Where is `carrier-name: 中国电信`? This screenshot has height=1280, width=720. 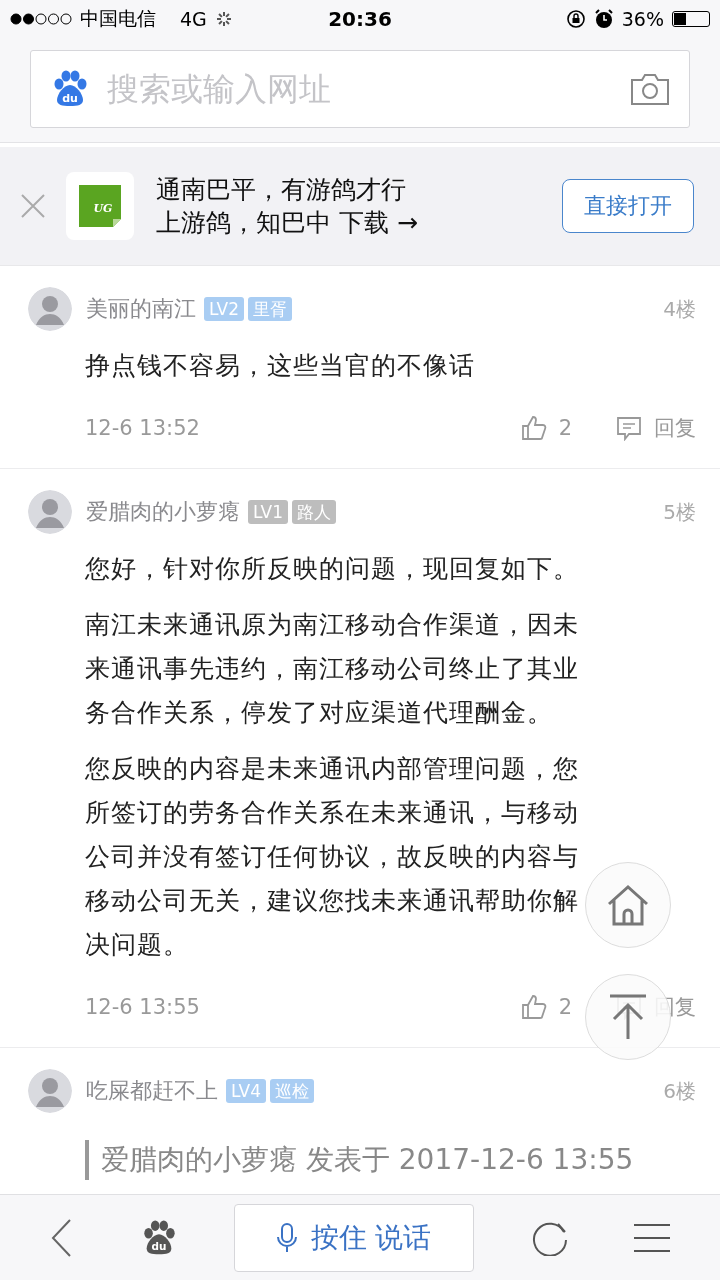 carrier-name: 中国电信 is located at coordinates (118, 18).